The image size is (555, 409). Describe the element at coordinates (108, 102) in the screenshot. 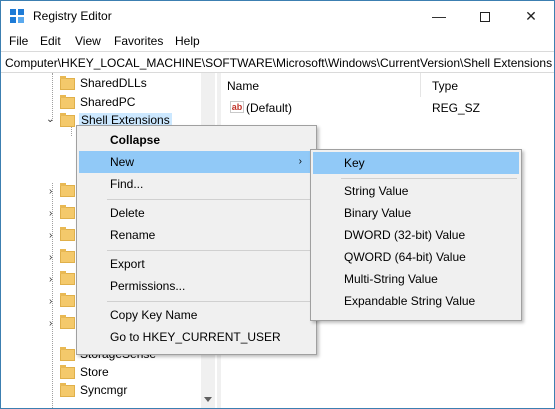

I see `tree-item-label: SharedPC` at that location.